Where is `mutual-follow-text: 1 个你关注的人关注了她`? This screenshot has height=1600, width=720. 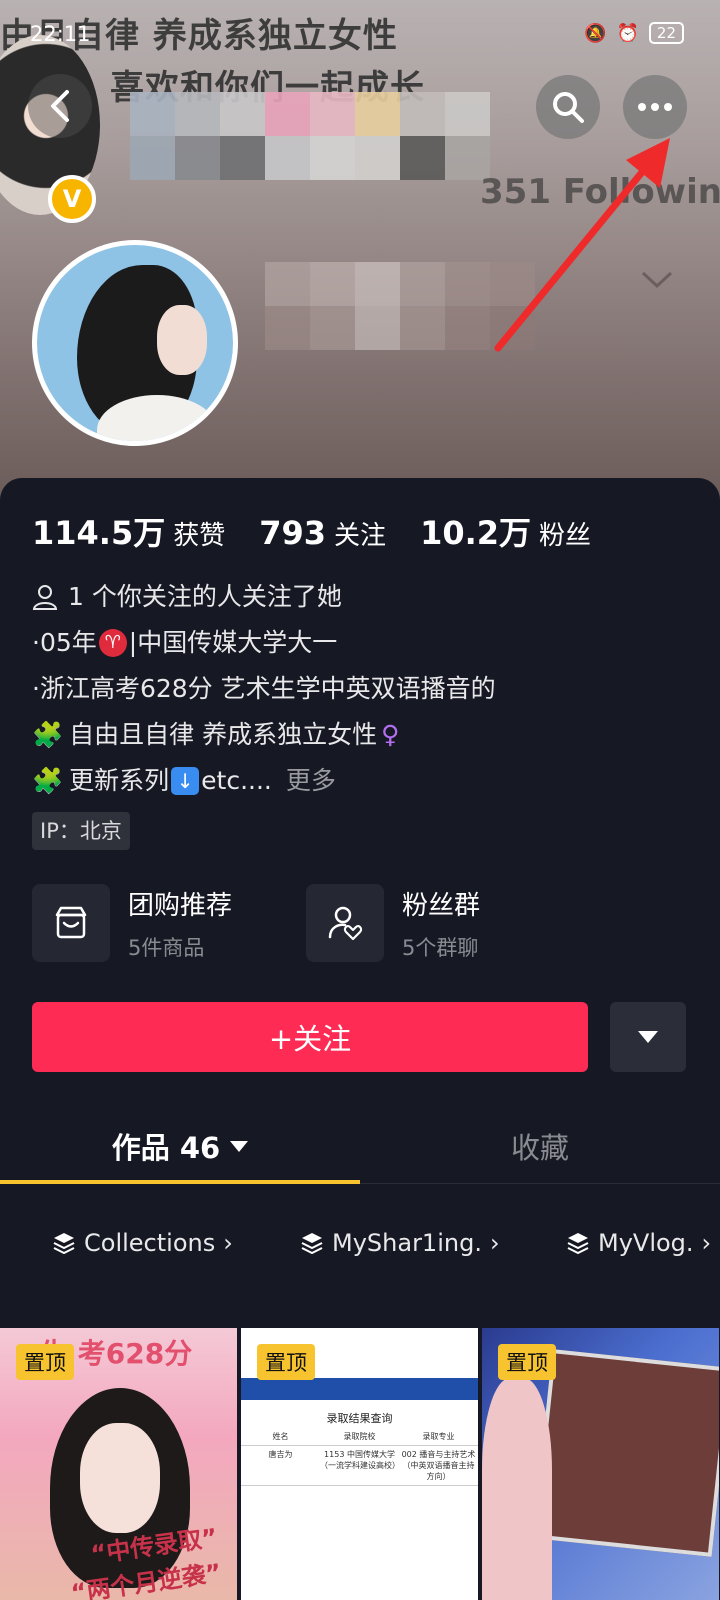 mutual-follow-text: 1 个你关注的人关注了她 is located at coordinates (205, 596).